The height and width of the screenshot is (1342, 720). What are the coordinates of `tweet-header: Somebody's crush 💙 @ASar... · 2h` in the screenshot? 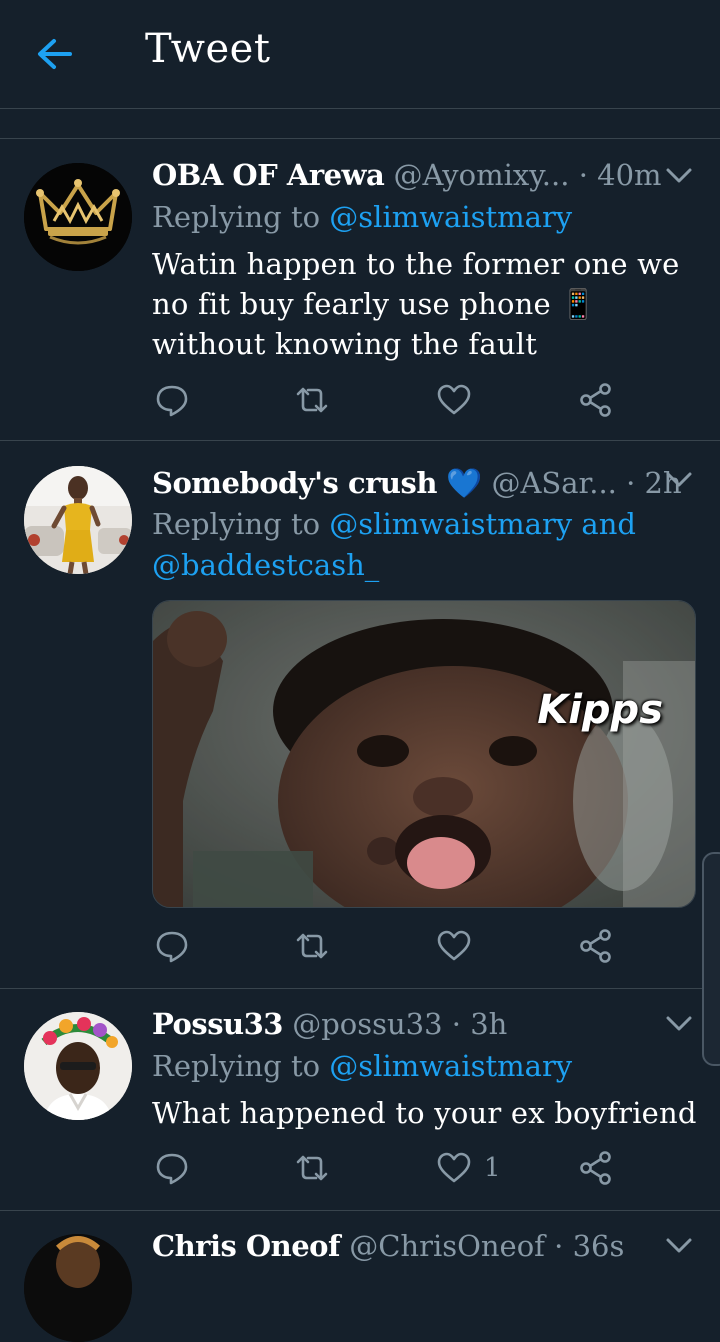 It's located at (417, 483).